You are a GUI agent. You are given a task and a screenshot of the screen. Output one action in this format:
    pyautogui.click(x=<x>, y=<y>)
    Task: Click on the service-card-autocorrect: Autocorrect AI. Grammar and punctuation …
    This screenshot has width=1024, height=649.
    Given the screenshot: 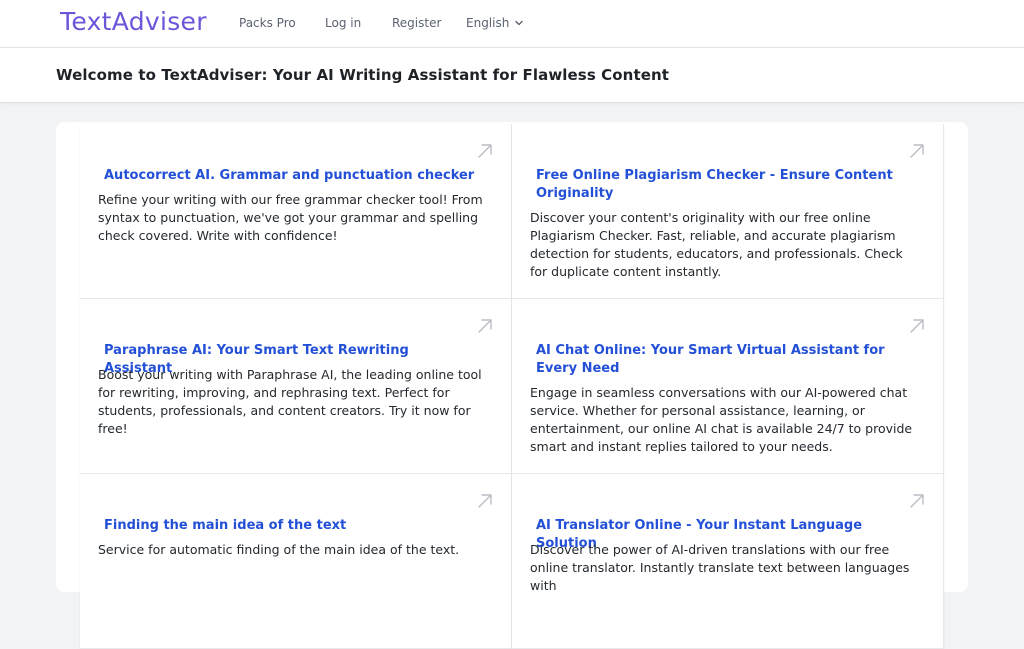 What is the action you would take?
    pyautogui.click(x=296, y=211)
    